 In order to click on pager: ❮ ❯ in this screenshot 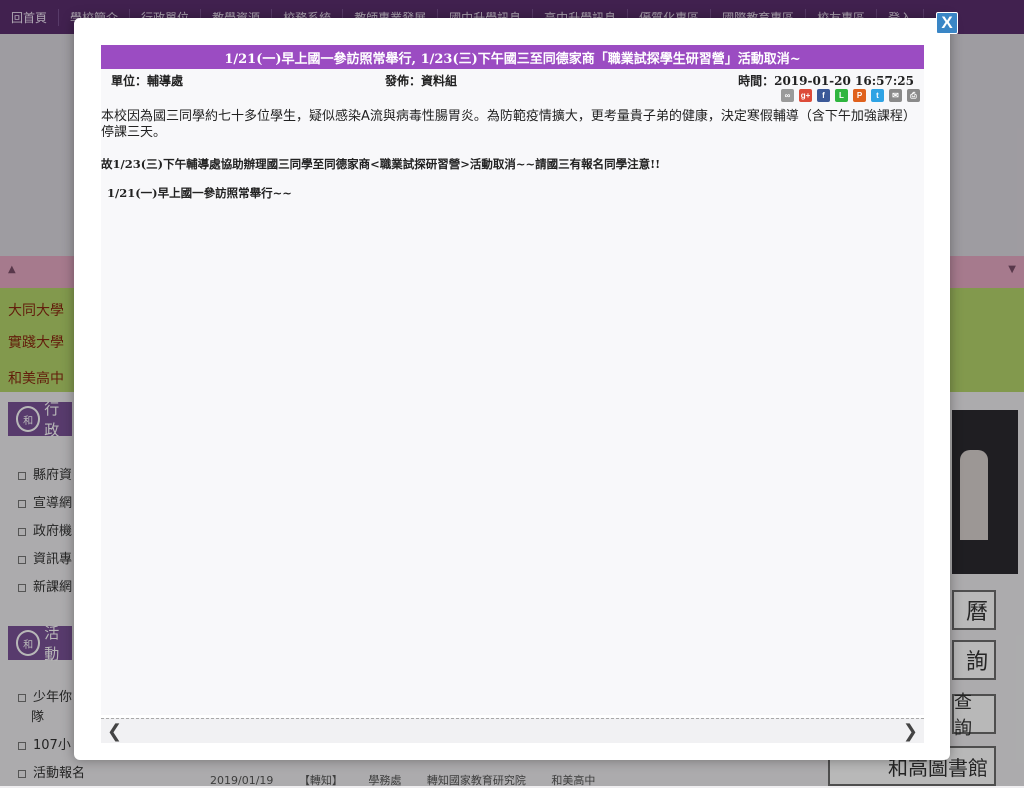, I will do `click(512, 730)`.